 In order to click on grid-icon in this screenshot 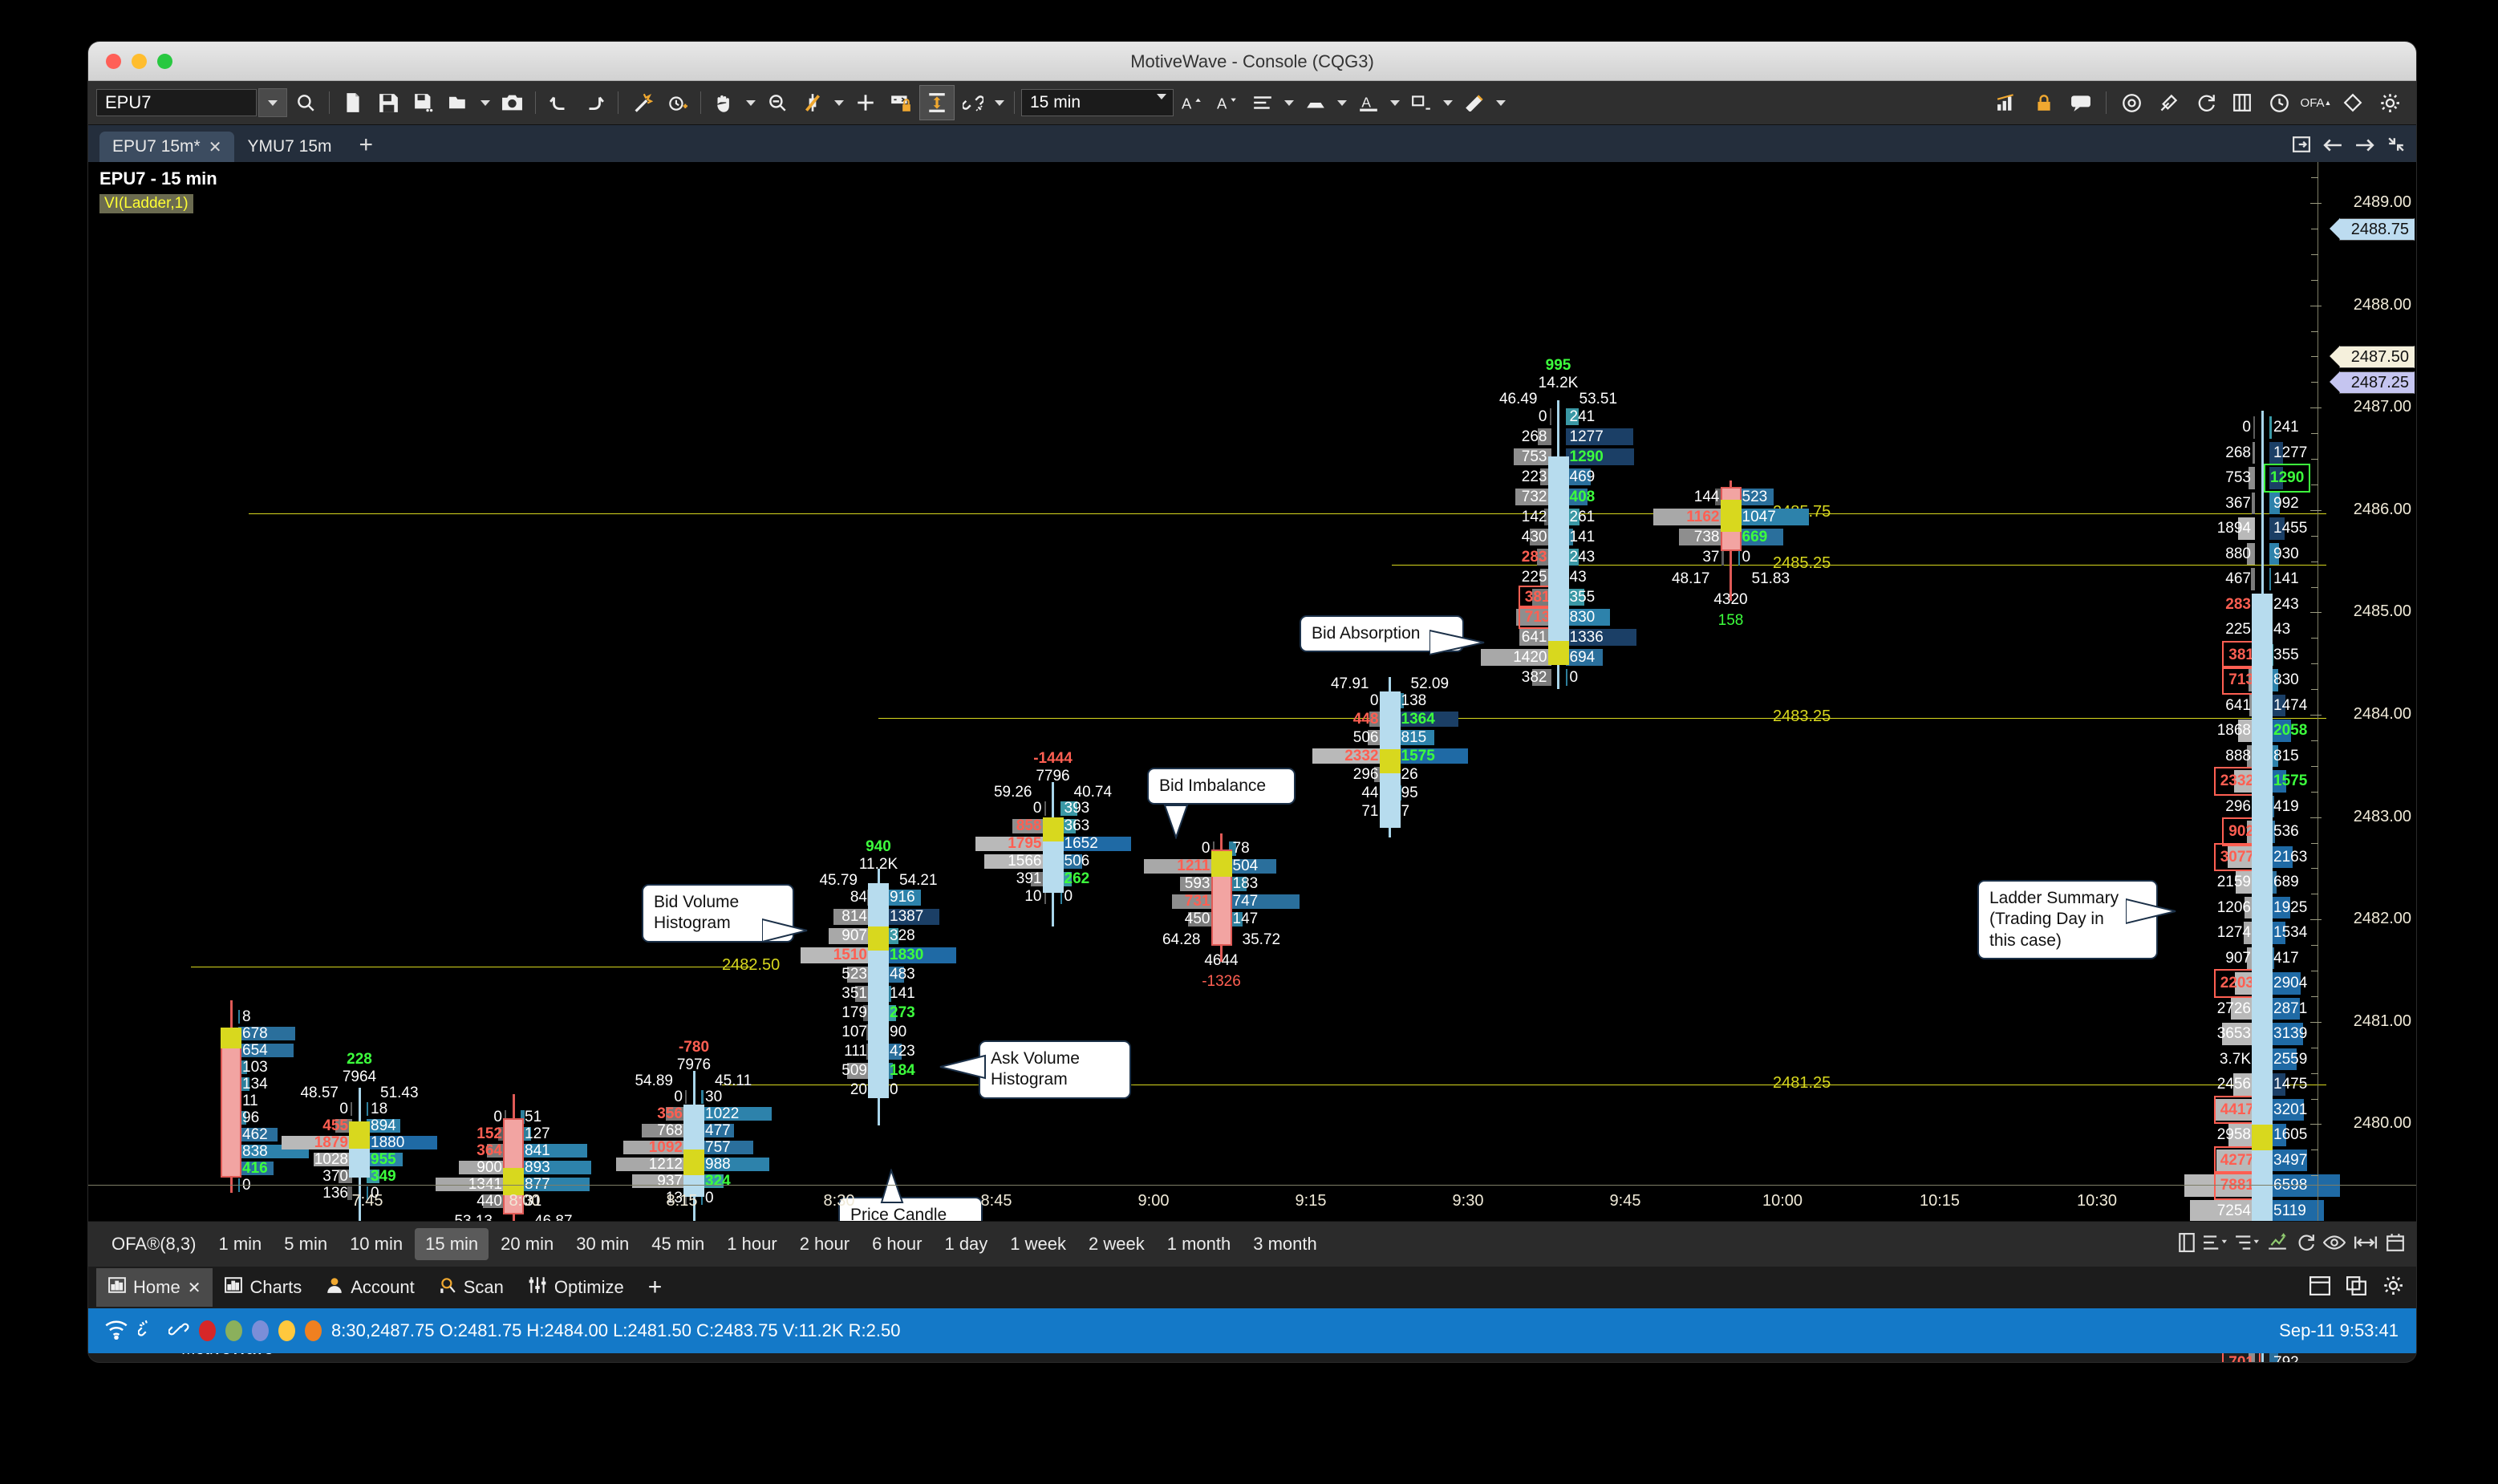, I will do `click(2242, 103)`.